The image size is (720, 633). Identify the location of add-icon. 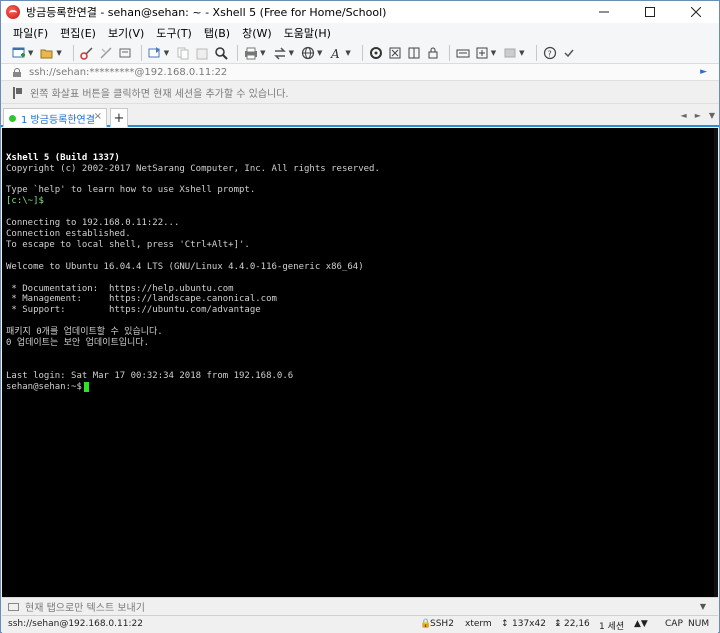
(482, 53).